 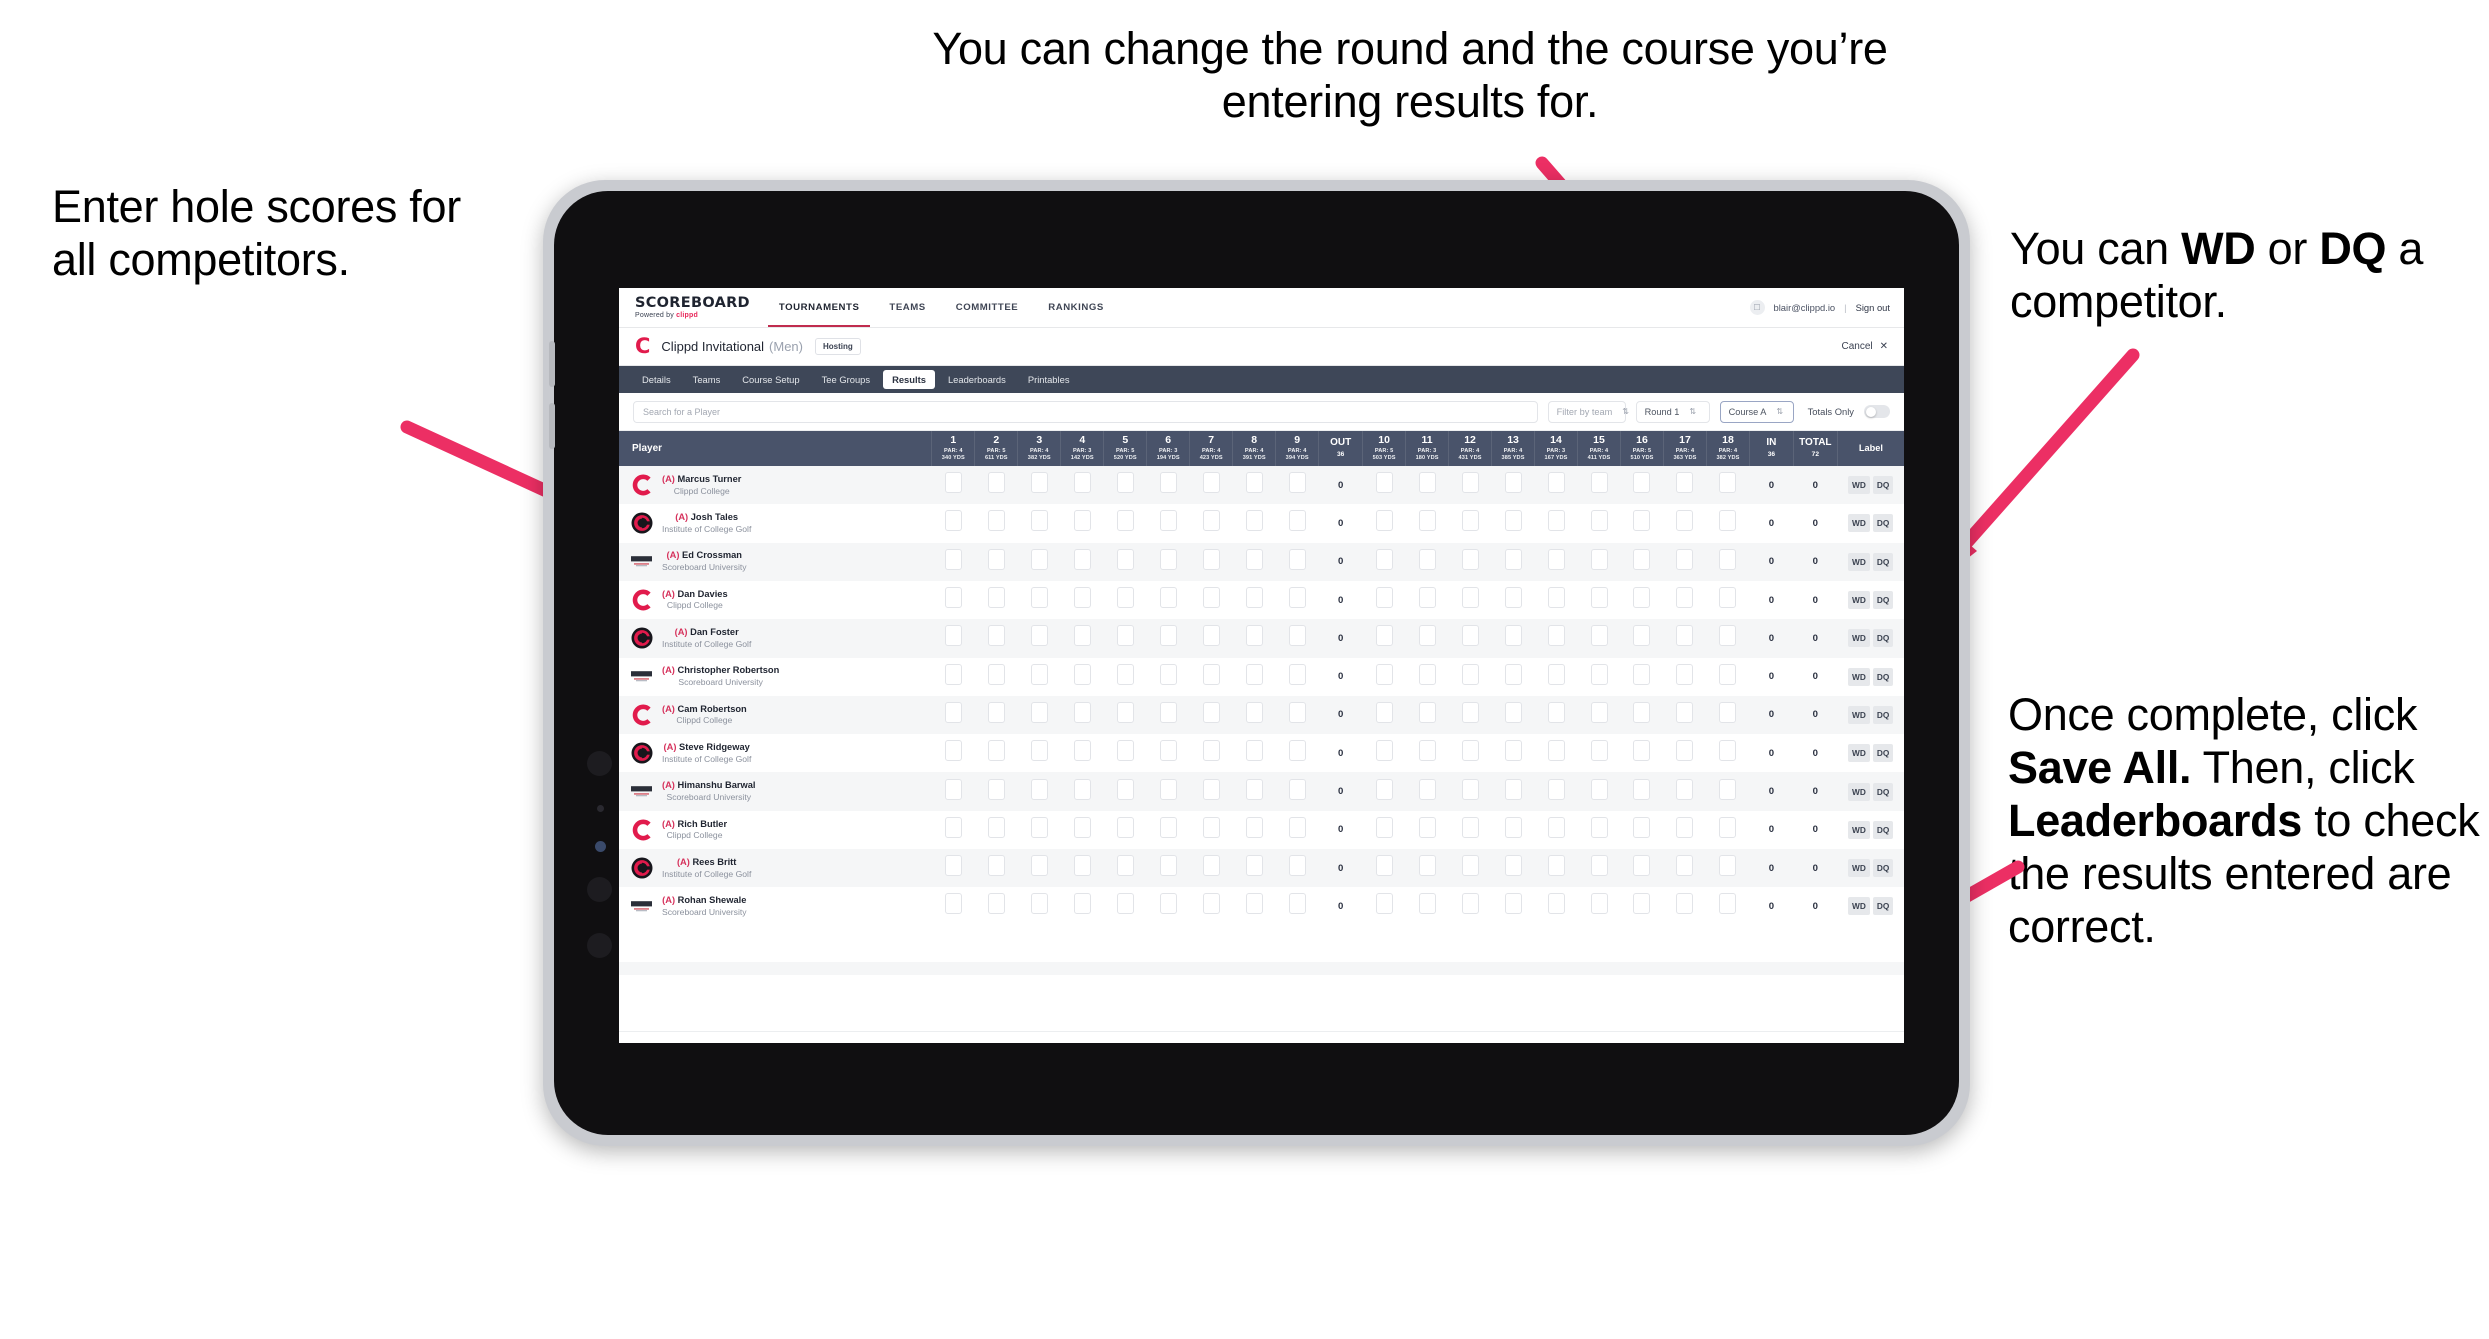 What do you see at coordinates (1756, 411) in the screenshot?
I see `course-select: Course A ⇅` at bounding box center [1756, 411].